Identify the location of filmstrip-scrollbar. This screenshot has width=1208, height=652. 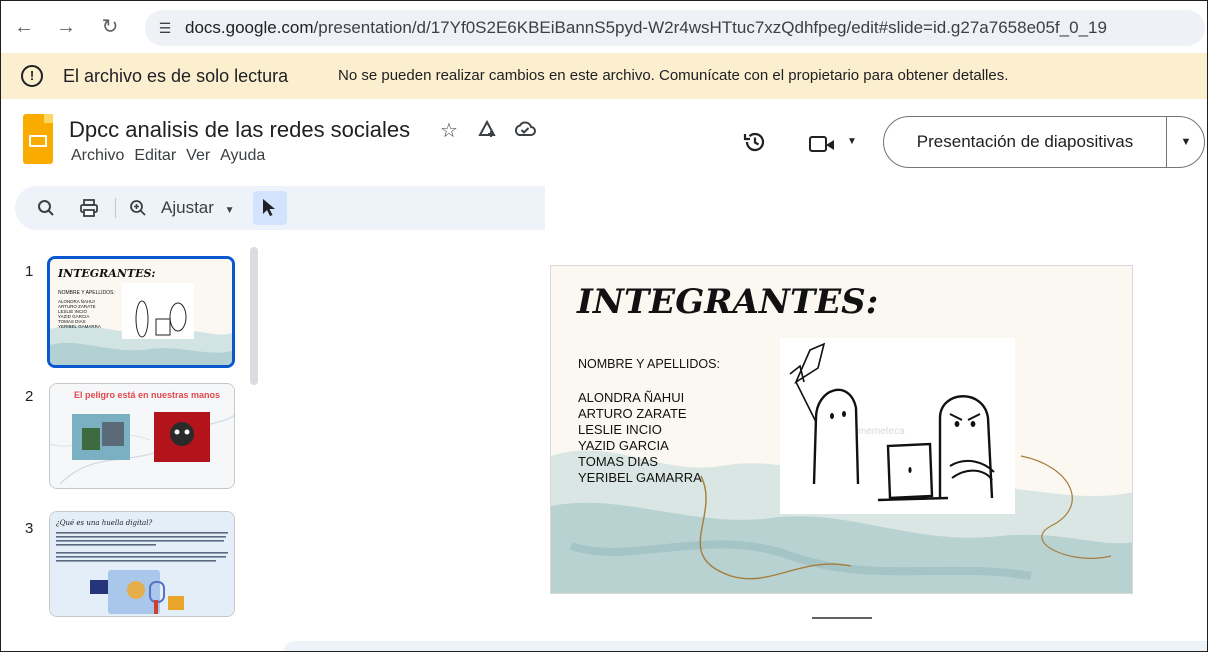
(254, 316).